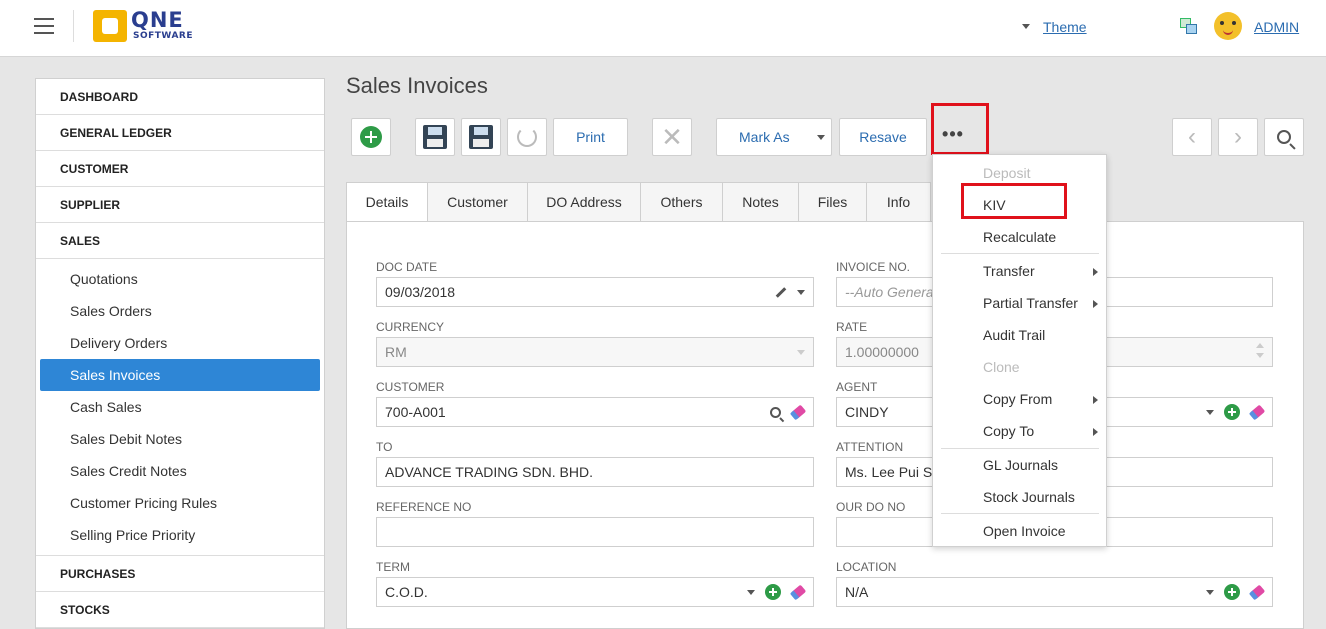  Describe the element at coordinates (407, 267) in the screenshot. I see `doc-date-label: DOC DATE` at that location.